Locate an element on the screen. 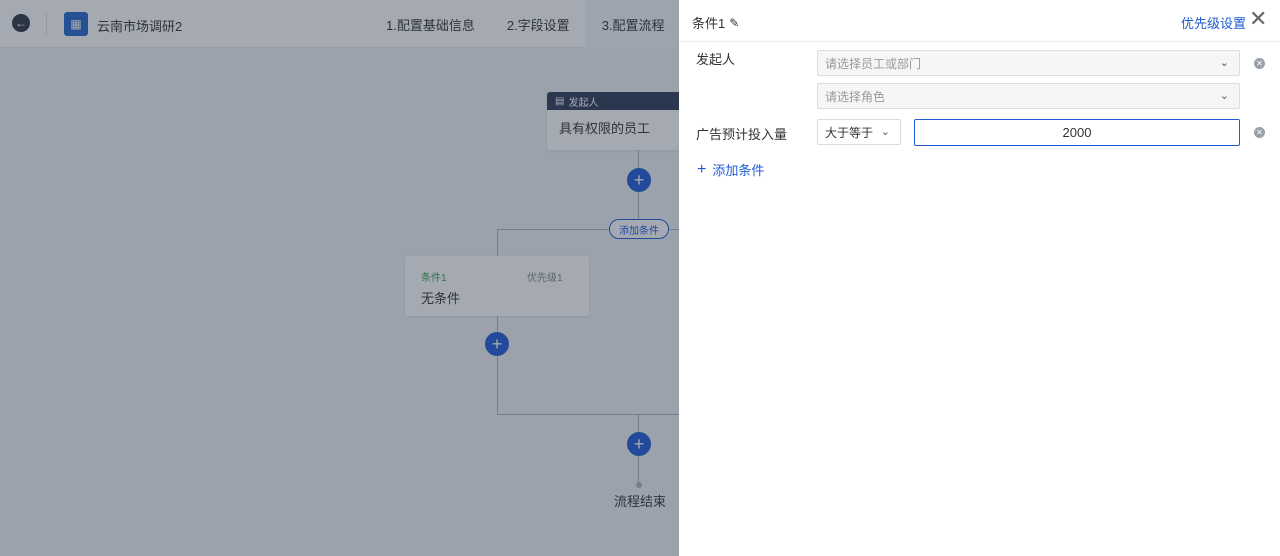 This screenshot has height=556, width=1280. add-condition-link: + 添加条件 is located at coordinates (730, 169).